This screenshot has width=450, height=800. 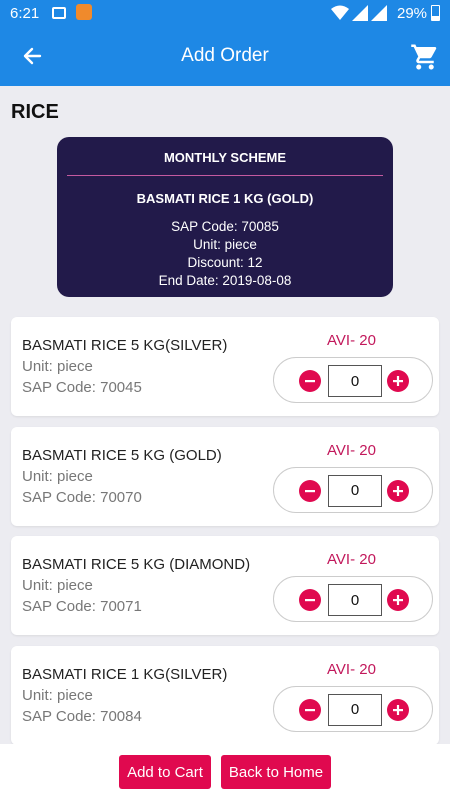 What do you see at coordinates (82, 387) in the screenshot?
I see `product-sap-code: SAP Code: 70045` at bounding box center [82, 387].